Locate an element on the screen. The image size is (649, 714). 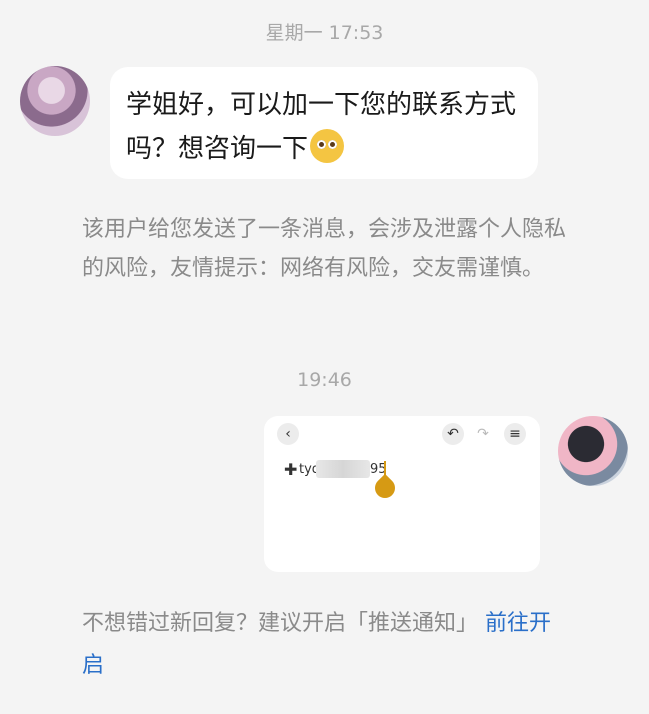
plus-icon: ✚ is located at coordinates (291, 469).